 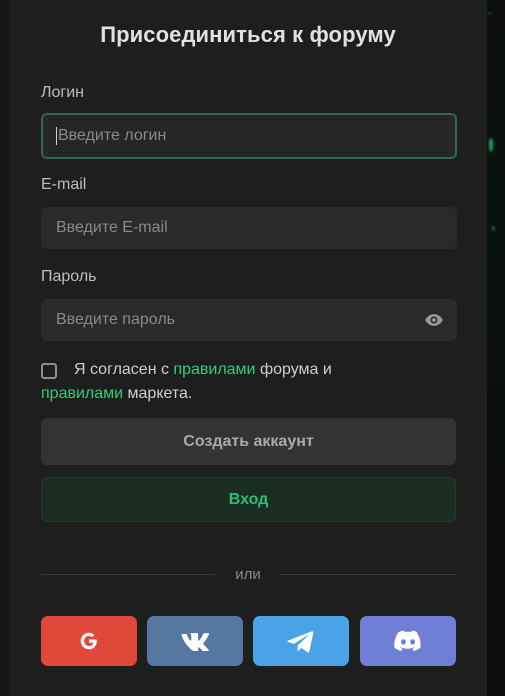 I want to click on vk-button, so click(x=195, y=641).